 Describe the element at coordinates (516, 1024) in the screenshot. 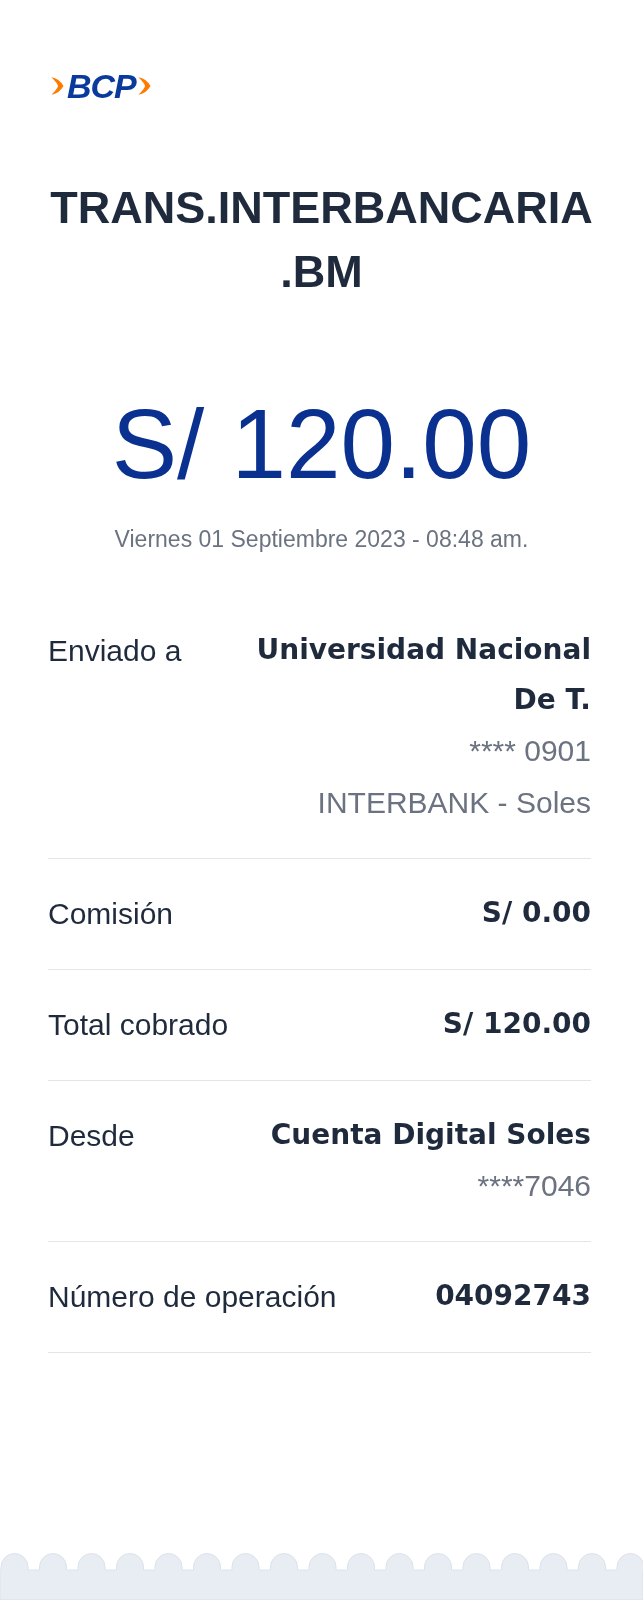

I see `detail-value: S/ 120.00` at that location.